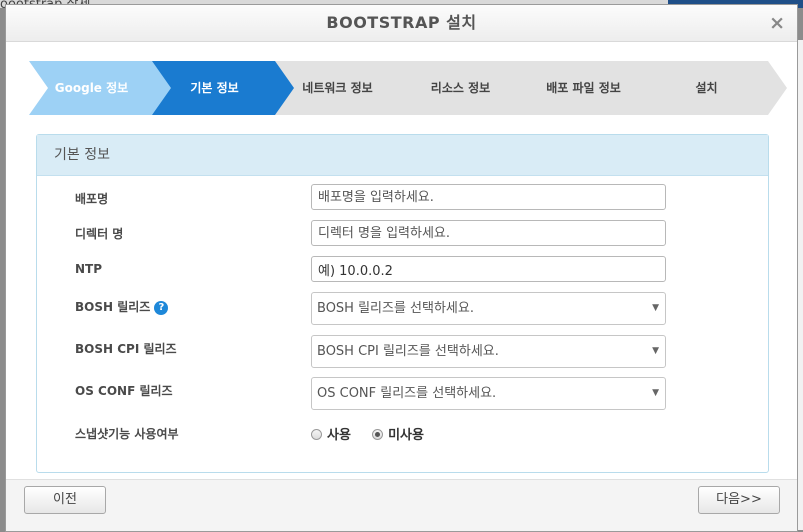 This screenshot has width=803, height=532. I want to click on snapshot-use-radio, so click(316, 434).